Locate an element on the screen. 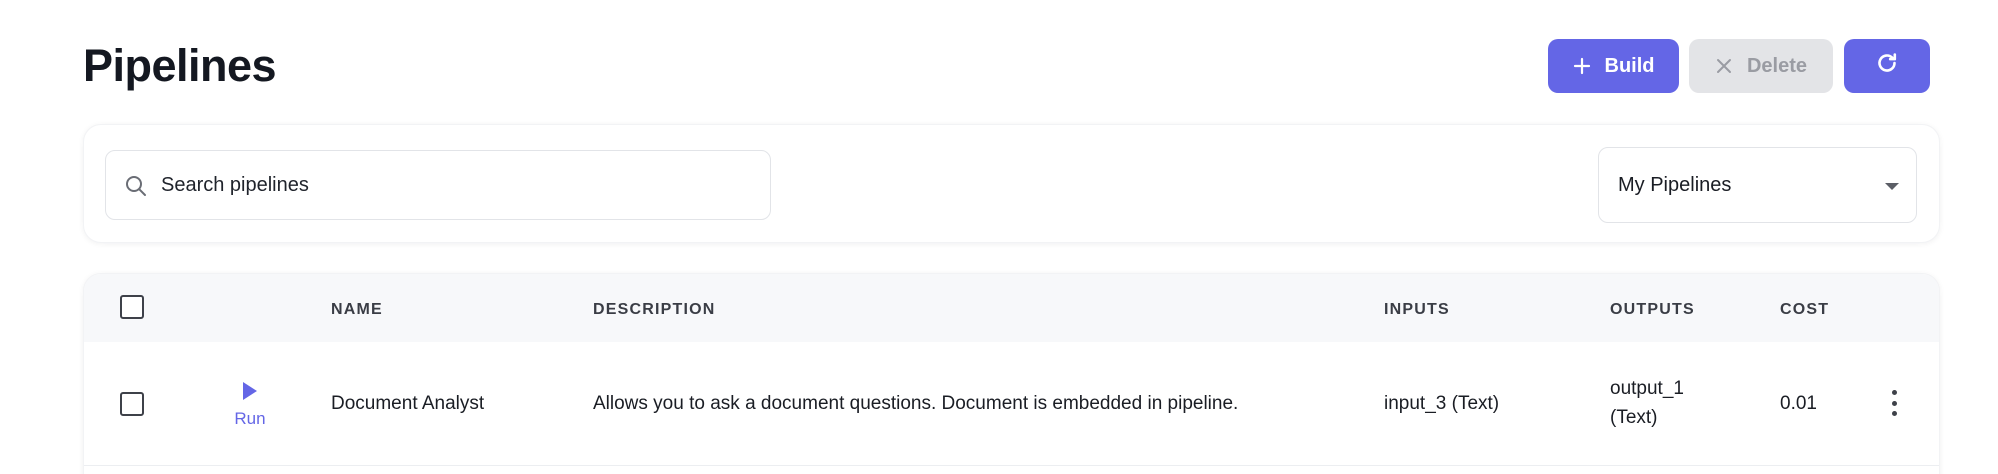 Image resolution: width=1998 pixels, height=474 pixels. pipeline-outputs-line-1: output_1 is located at coordinates (1647, 388).